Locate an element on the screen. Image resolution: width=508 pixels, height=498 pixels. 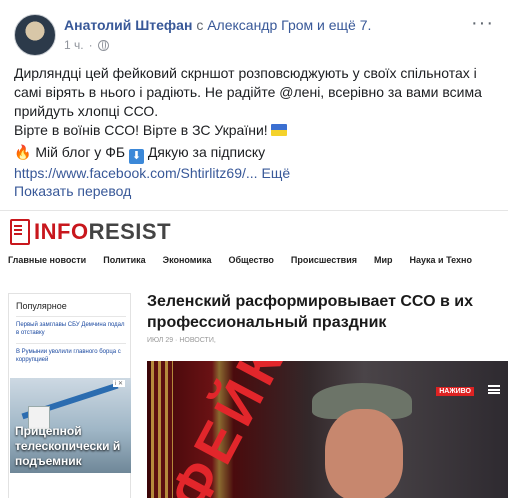
avatar is located at coordinates (35, 35).